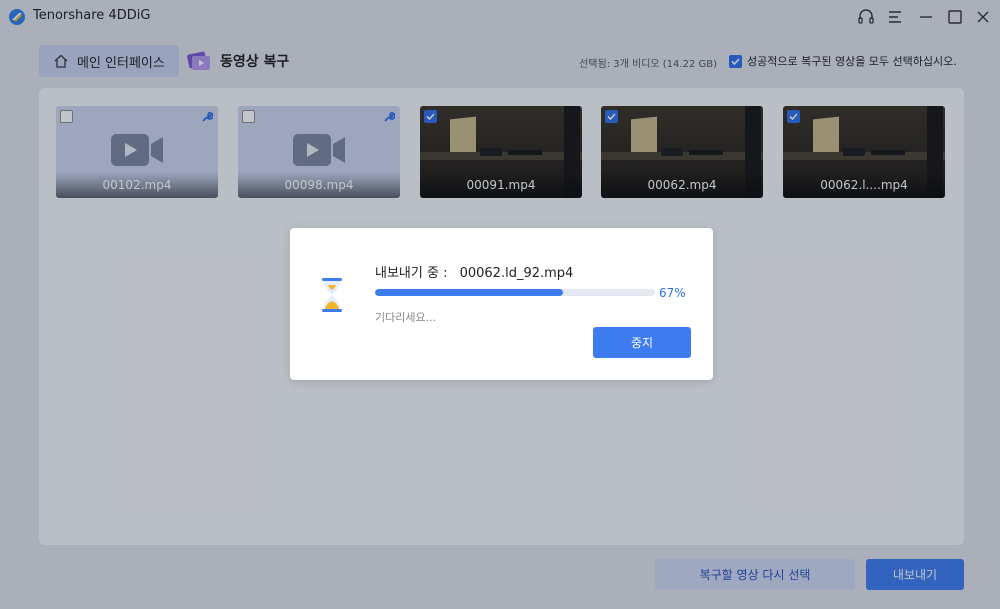 The width and height of the screenshot is (1000, 609). Describe the element at coordinates (332, 295) in the screenshot. I see `hourglass-icon` at that location.